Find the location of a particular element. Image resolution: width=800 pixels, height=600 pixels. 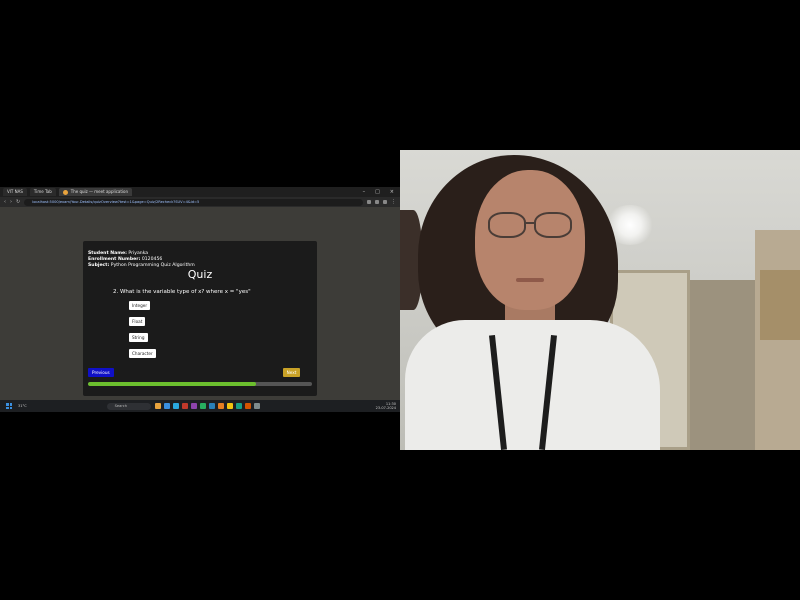

system-tray: 11:30 23-07-2024 is located at coordinates (386, 406).